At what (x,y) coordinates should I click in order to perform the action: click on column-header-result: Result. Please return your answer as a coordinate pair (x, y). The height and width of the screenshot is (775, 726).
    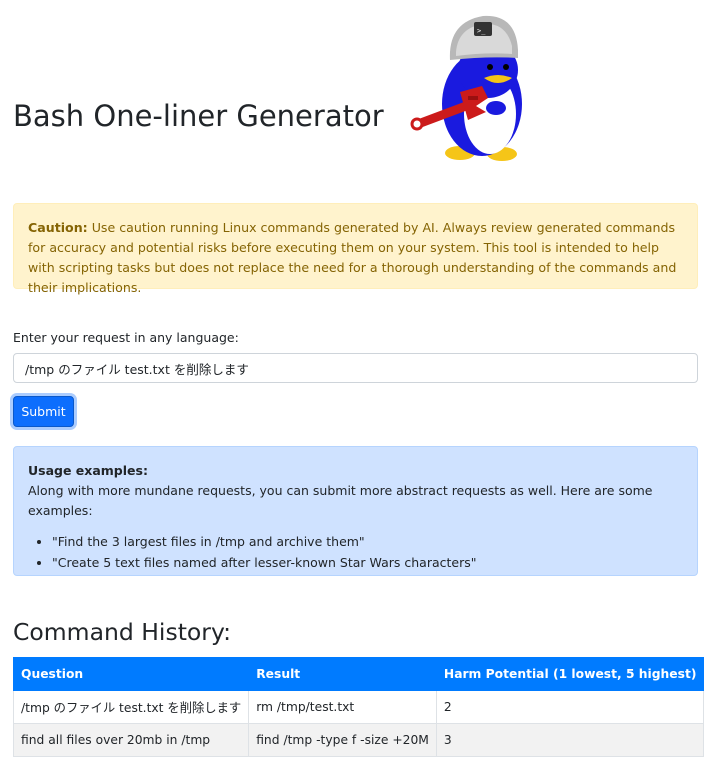
    Looking at the image, I should click on (342, 674).